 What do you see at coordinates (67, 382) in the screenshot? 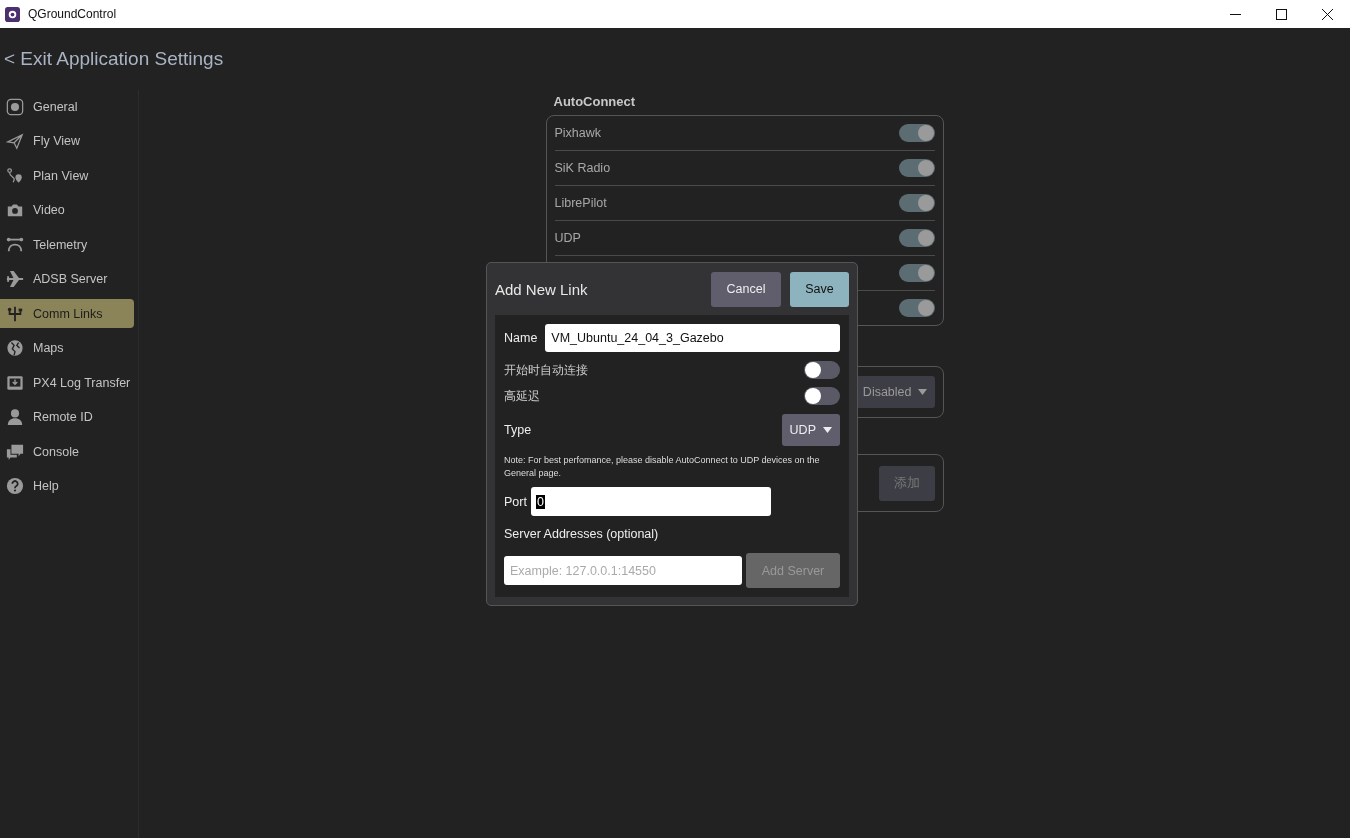
I see `sidebar-item: PX4 Log Transfer` at bounding box center [67, 382].